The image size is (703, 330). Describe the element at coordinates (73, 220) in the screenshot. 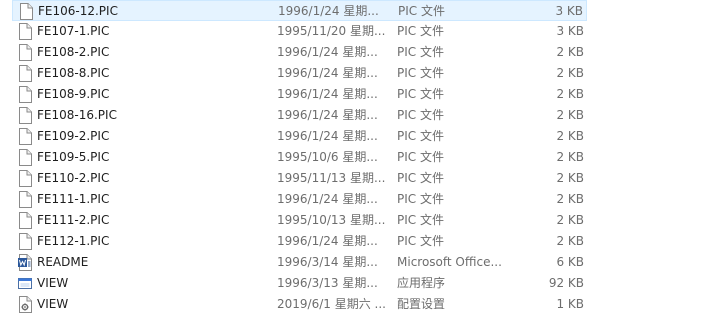

I see `file-name: FE111-2.PIC` at that location.